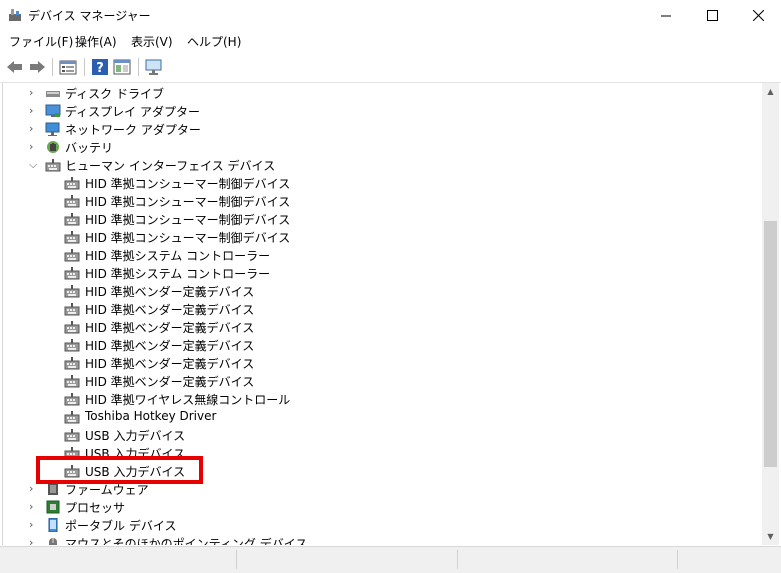  Describe the element at coordinates (390, 559) in the screenshot. I see `status-bar` at that location.